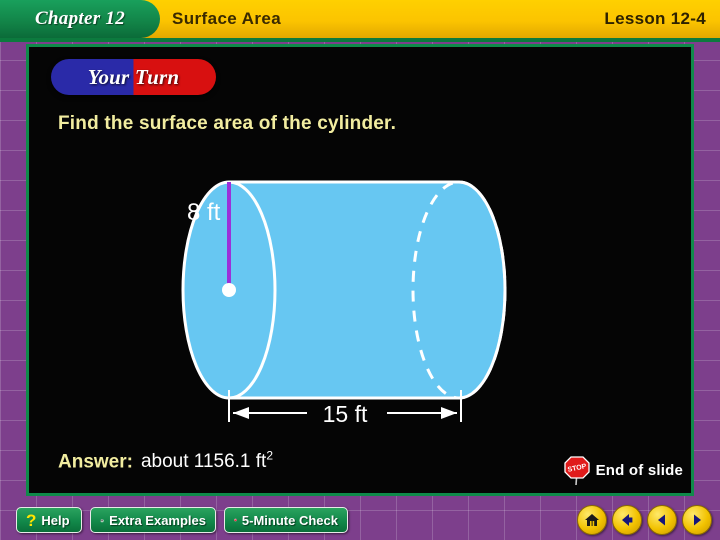  I want to click on extra-examples-button: Extra Examples, so click(153, 520).